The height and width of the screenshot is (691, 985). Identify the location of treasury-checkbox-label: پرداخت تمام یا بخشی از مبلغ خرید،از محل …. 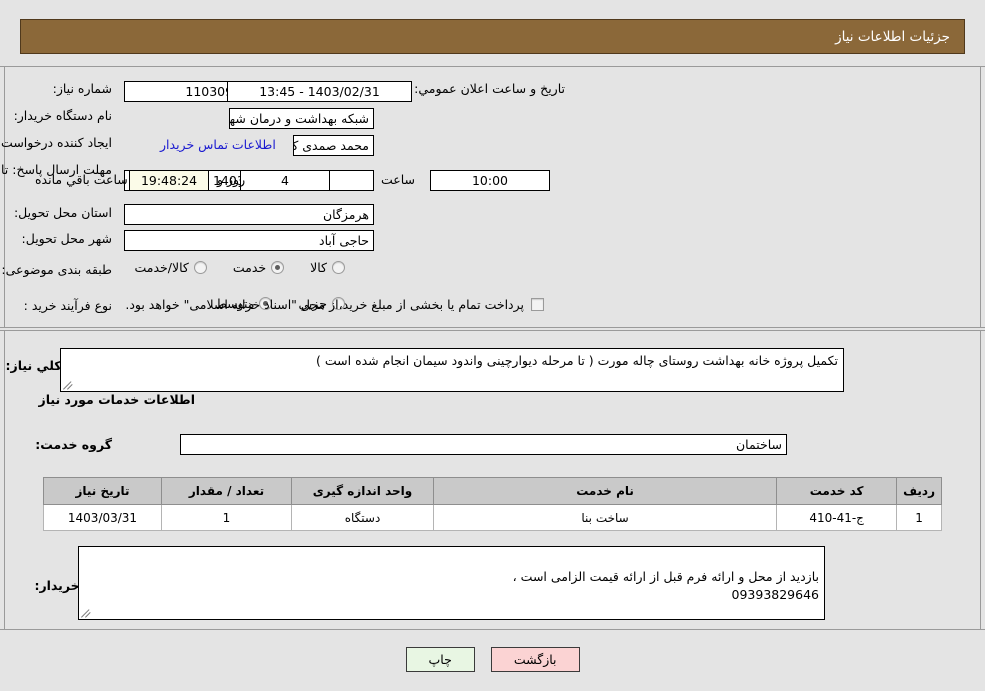
(324, 304).